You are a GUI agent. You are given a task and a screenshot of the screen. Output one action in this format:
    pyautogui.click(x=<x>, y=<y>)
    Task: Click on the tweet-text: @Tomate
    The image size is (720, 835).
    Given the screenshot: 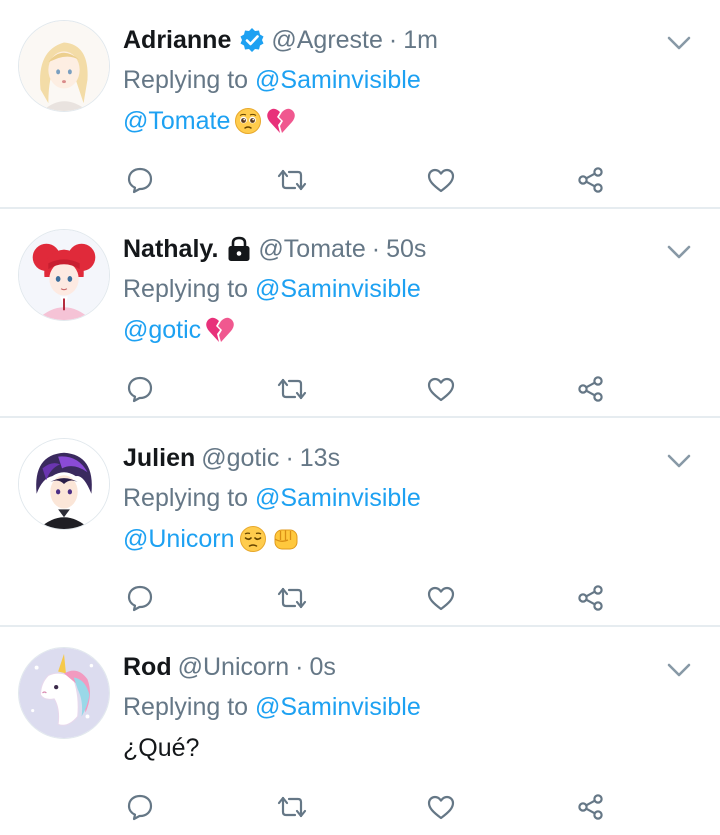 What is the action you would take?
    pyautogui.click(x=209, y=121)
    